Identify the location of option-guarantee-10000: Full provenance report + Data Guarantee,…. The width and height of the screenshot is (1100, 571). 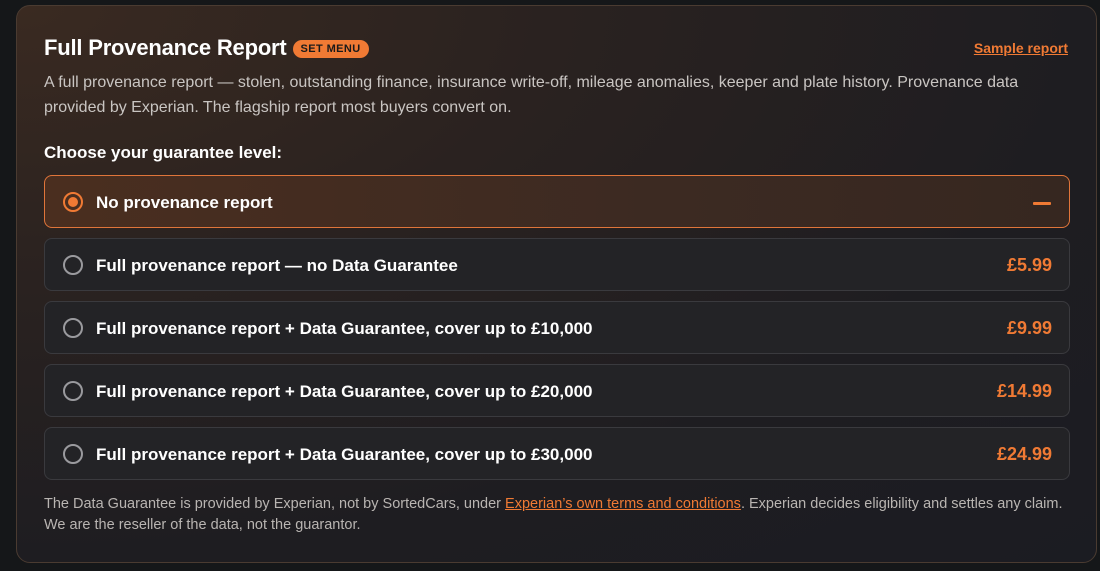
(557, 327).